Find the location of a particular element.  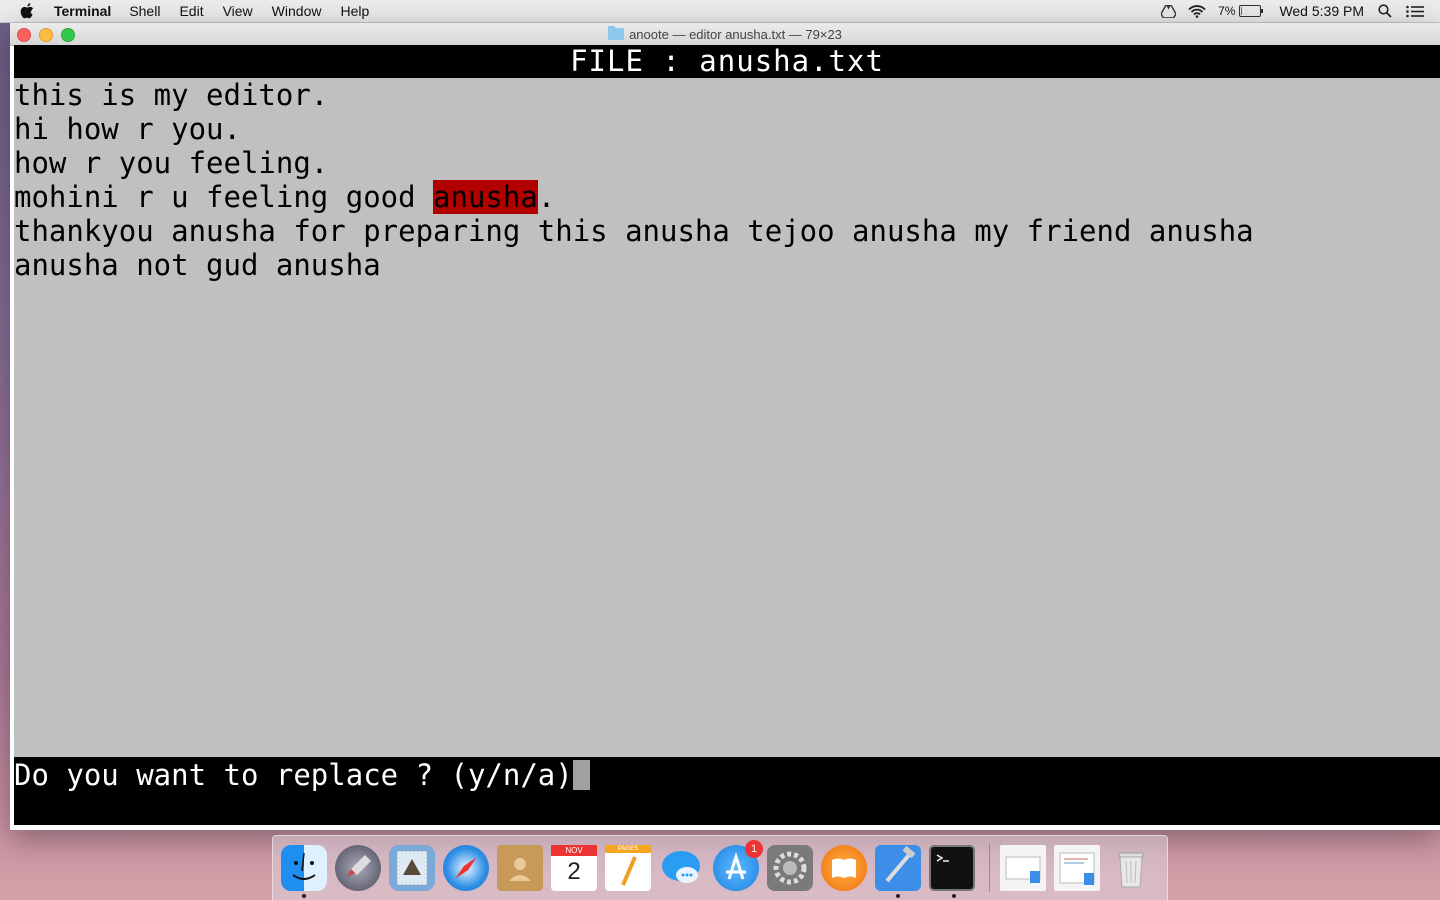

gear-icon is located at coordinates (790, 868).